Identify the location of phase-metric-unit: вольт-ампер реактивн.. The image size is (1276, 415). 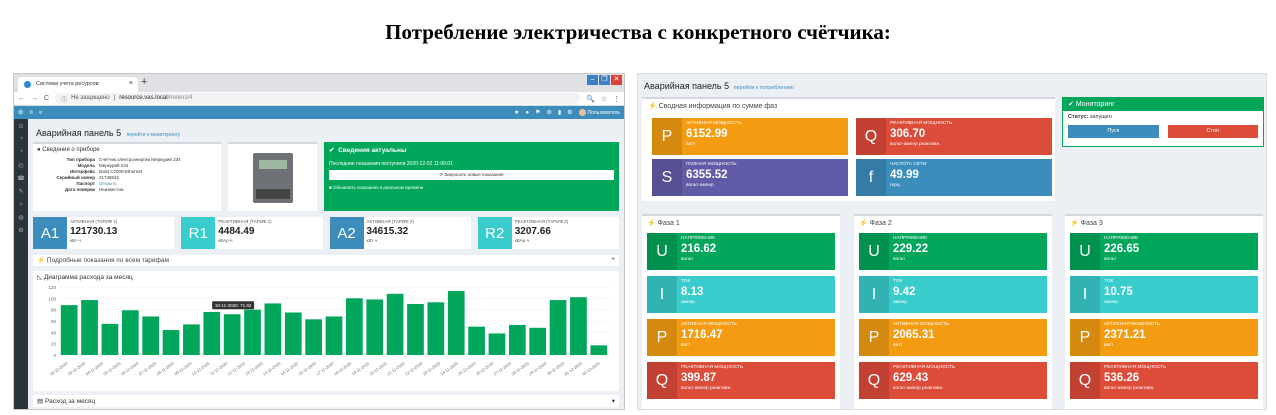
(706, 388).